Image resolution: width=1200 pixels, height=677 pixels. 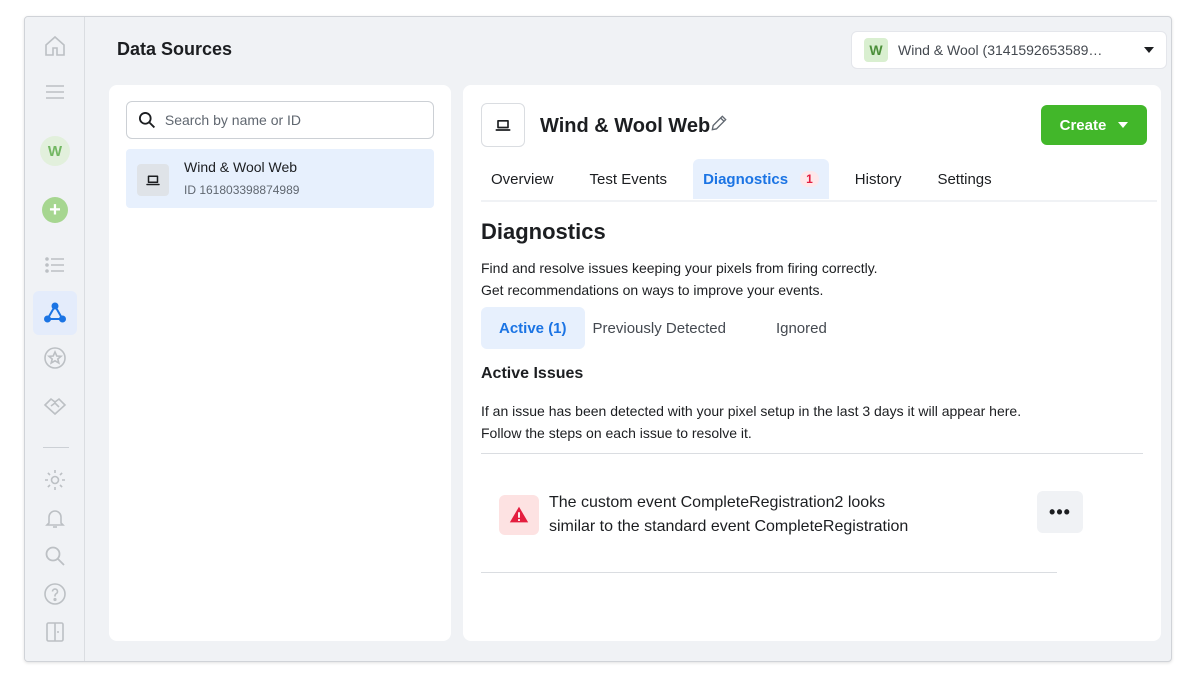 I want to click on settings-icon, so click(x=55, y=480).